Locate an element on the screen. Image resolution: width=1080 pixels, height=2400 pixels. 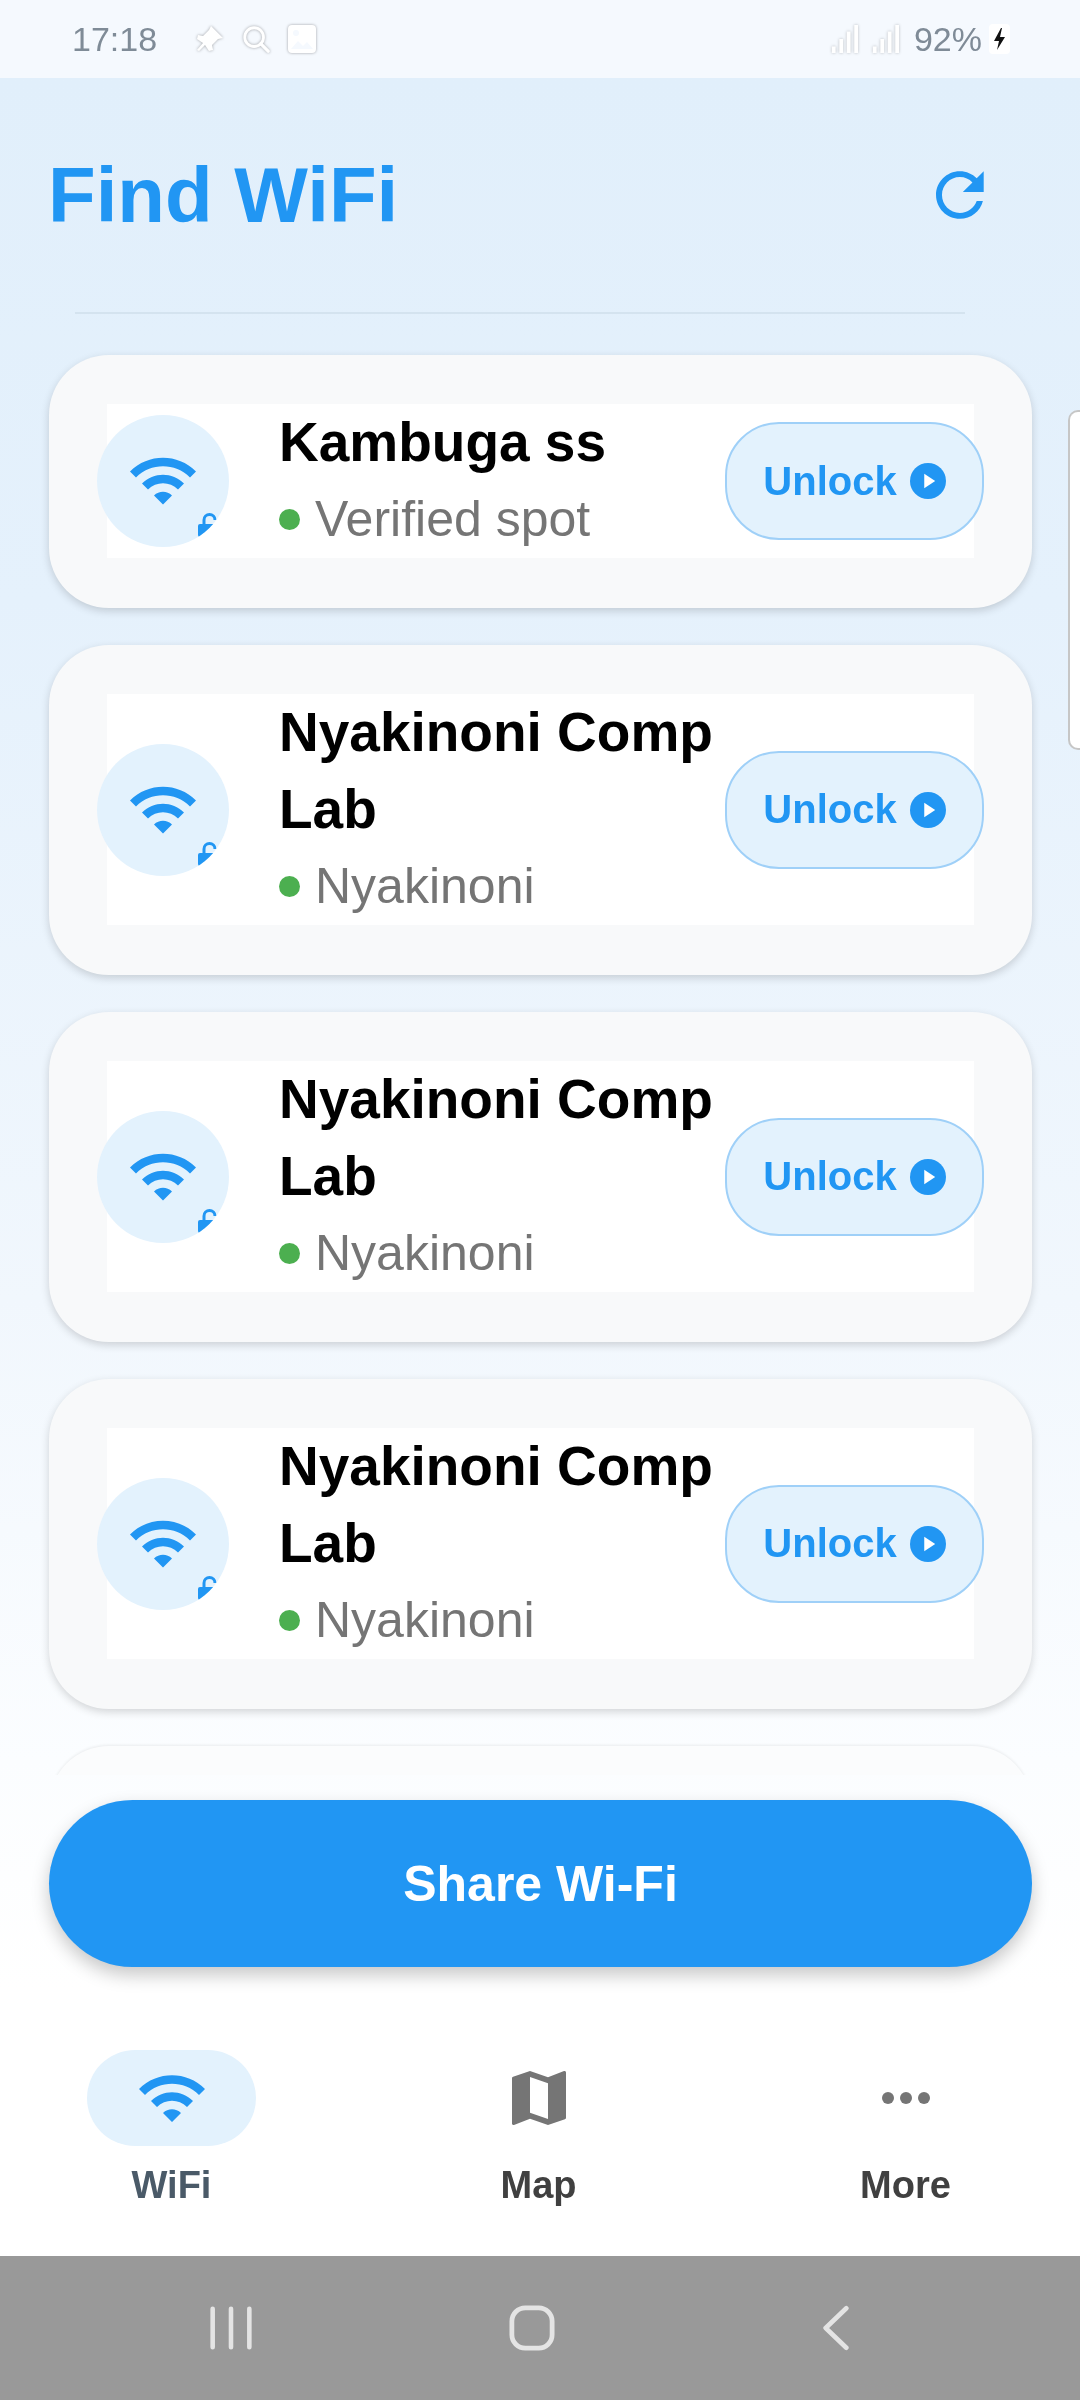
refresh-icon is located at coordinates (960, 195).